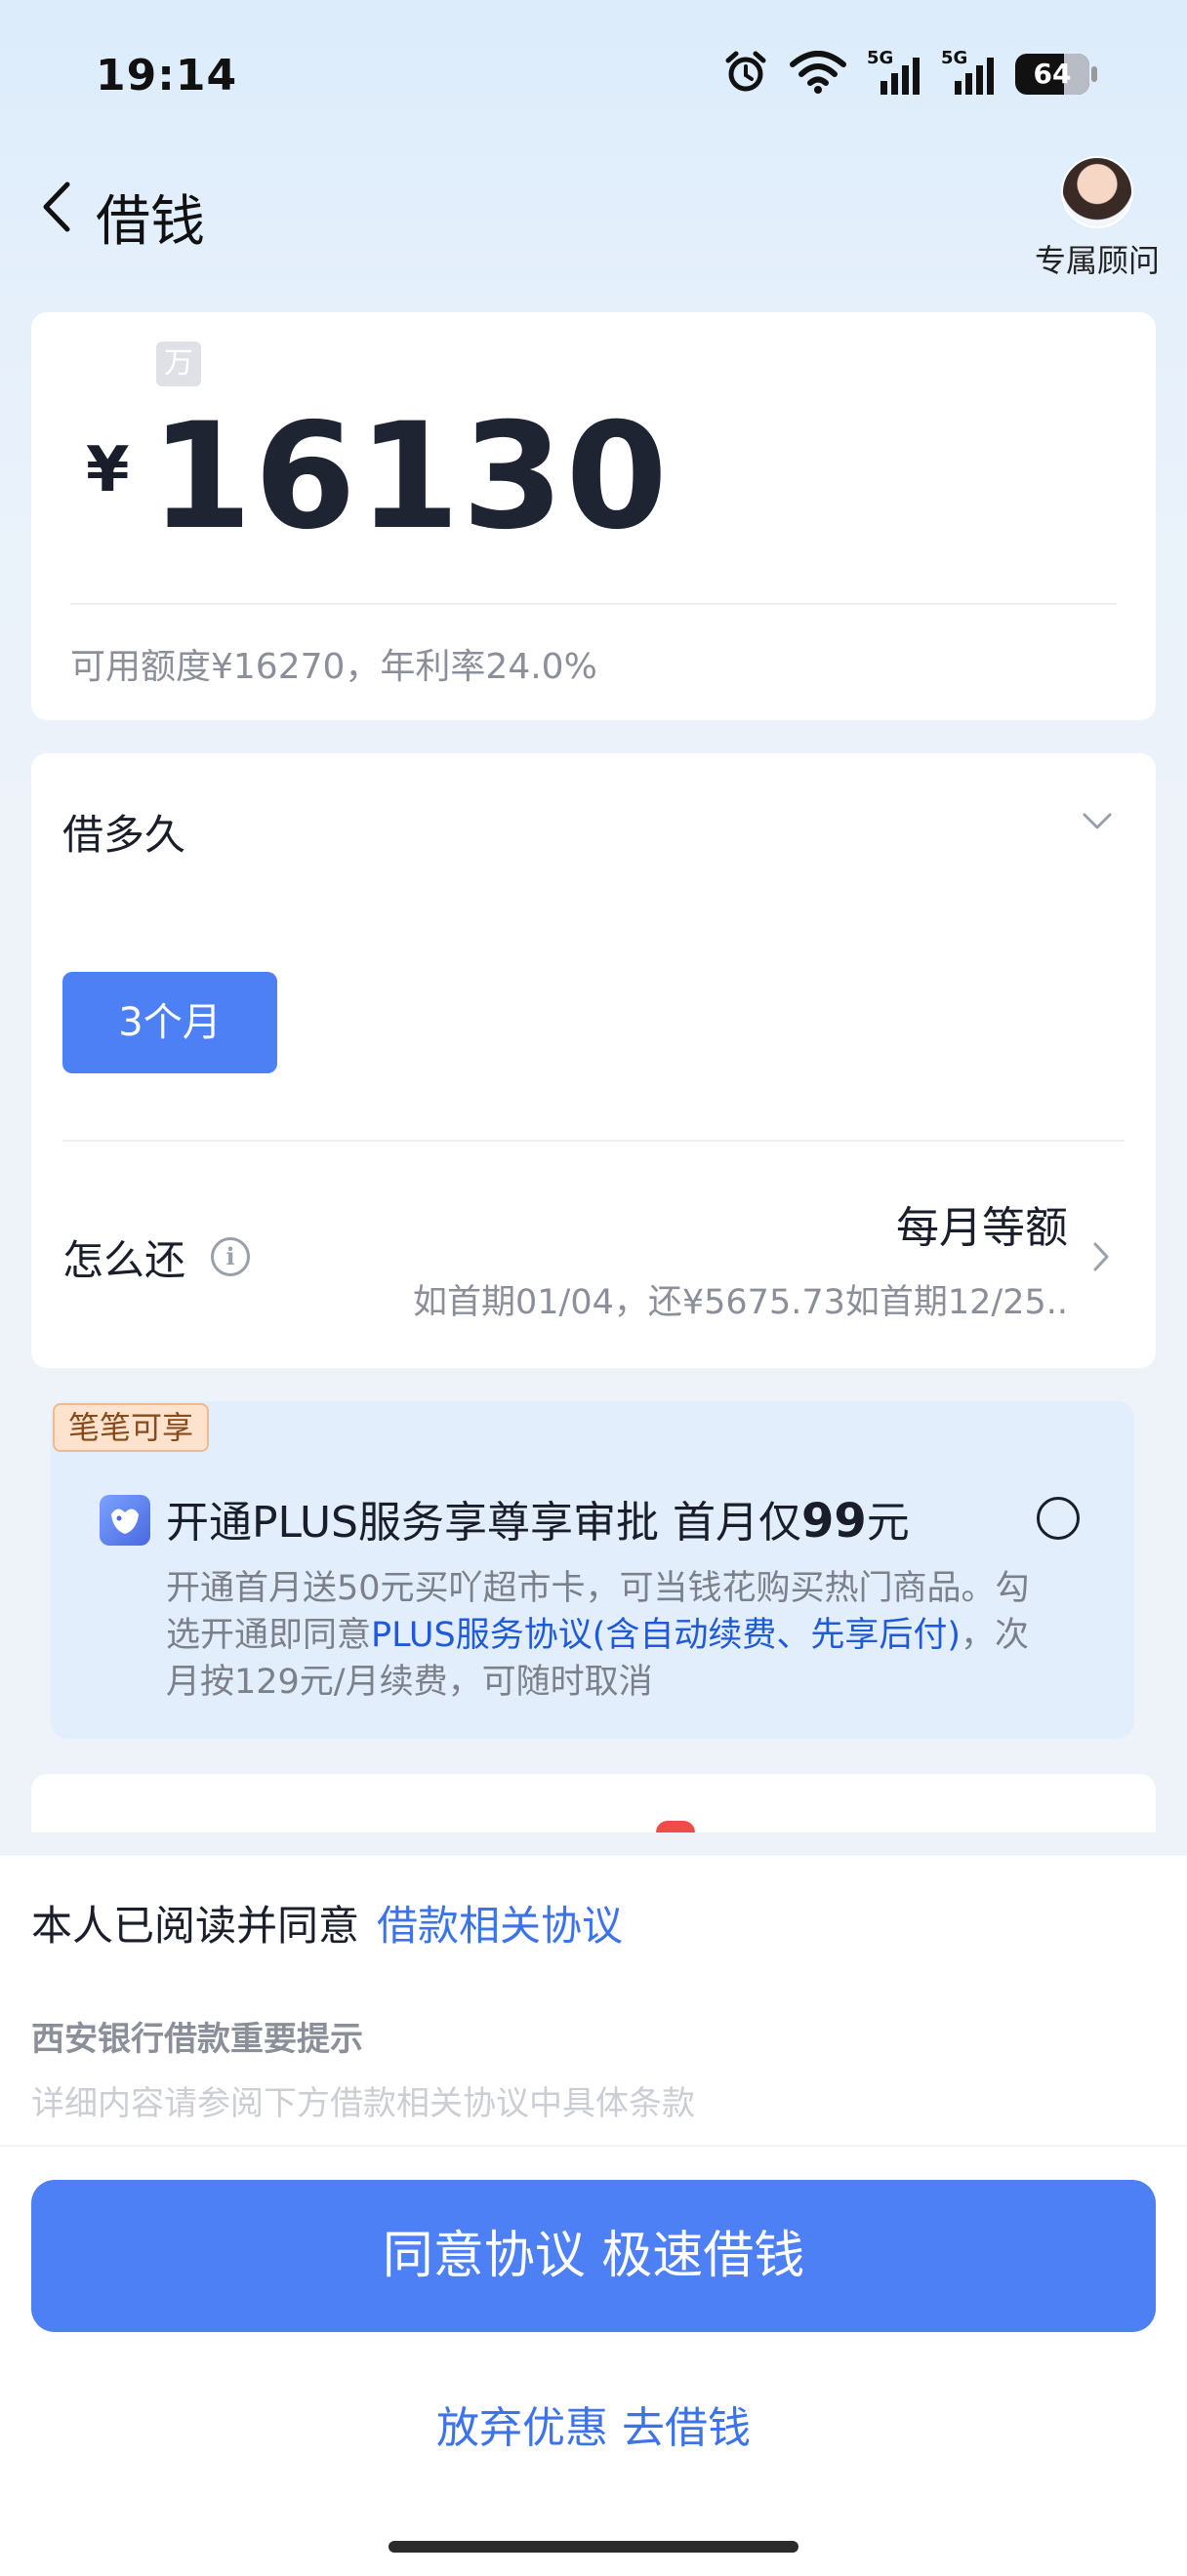  I want to click on agree-text: 本人已阅读并同意, so click(195, 1926).